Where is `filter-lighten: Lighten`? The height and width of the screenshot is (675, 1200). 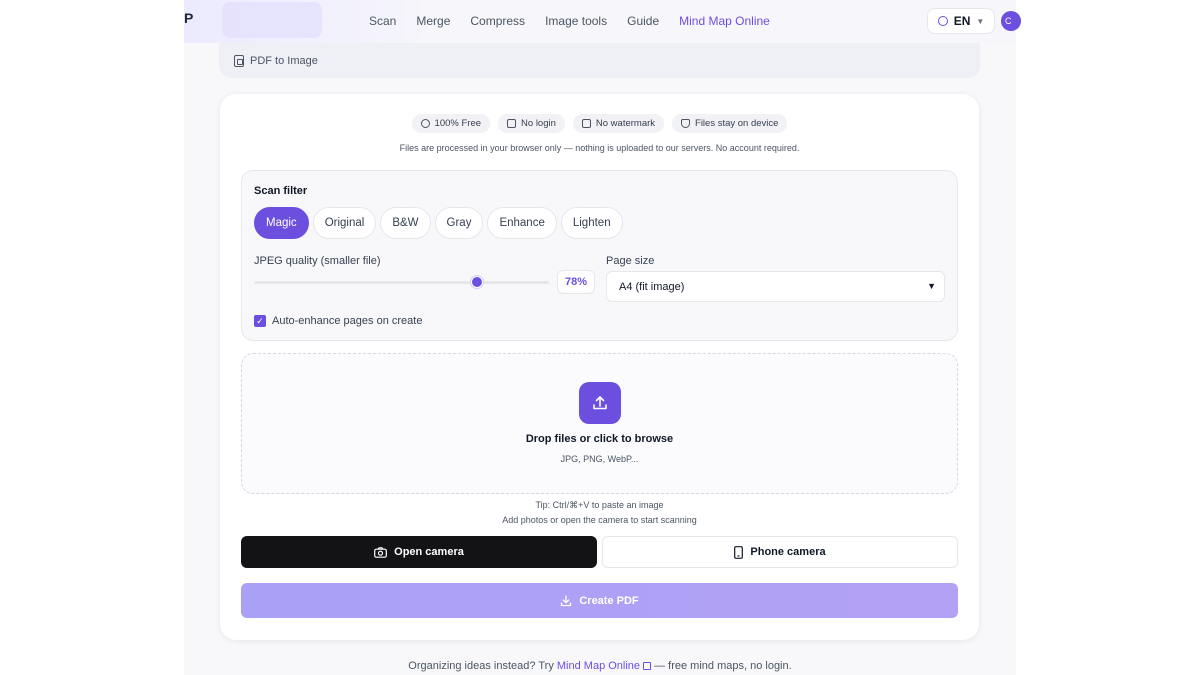
filter-lighten: Lighten is located at coordinates (591, 223).